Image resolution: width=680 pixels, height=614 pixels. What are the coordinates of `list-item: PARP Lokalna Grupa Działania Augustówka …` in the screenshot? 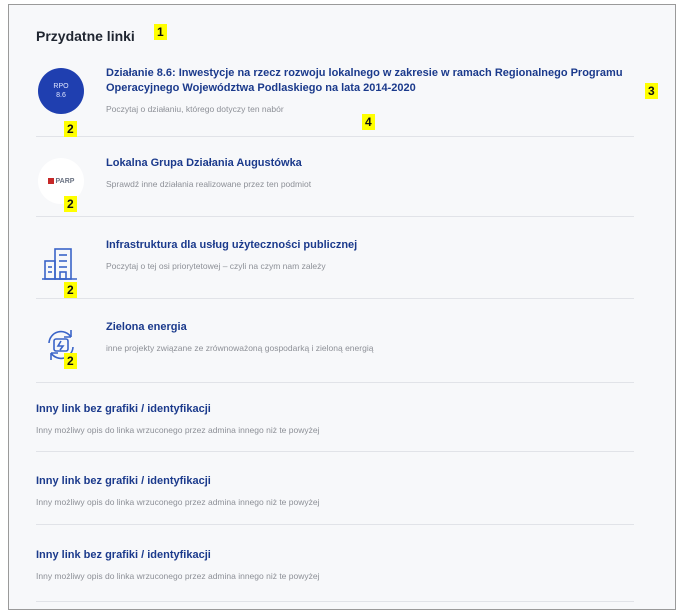 It's located at (335, 186).